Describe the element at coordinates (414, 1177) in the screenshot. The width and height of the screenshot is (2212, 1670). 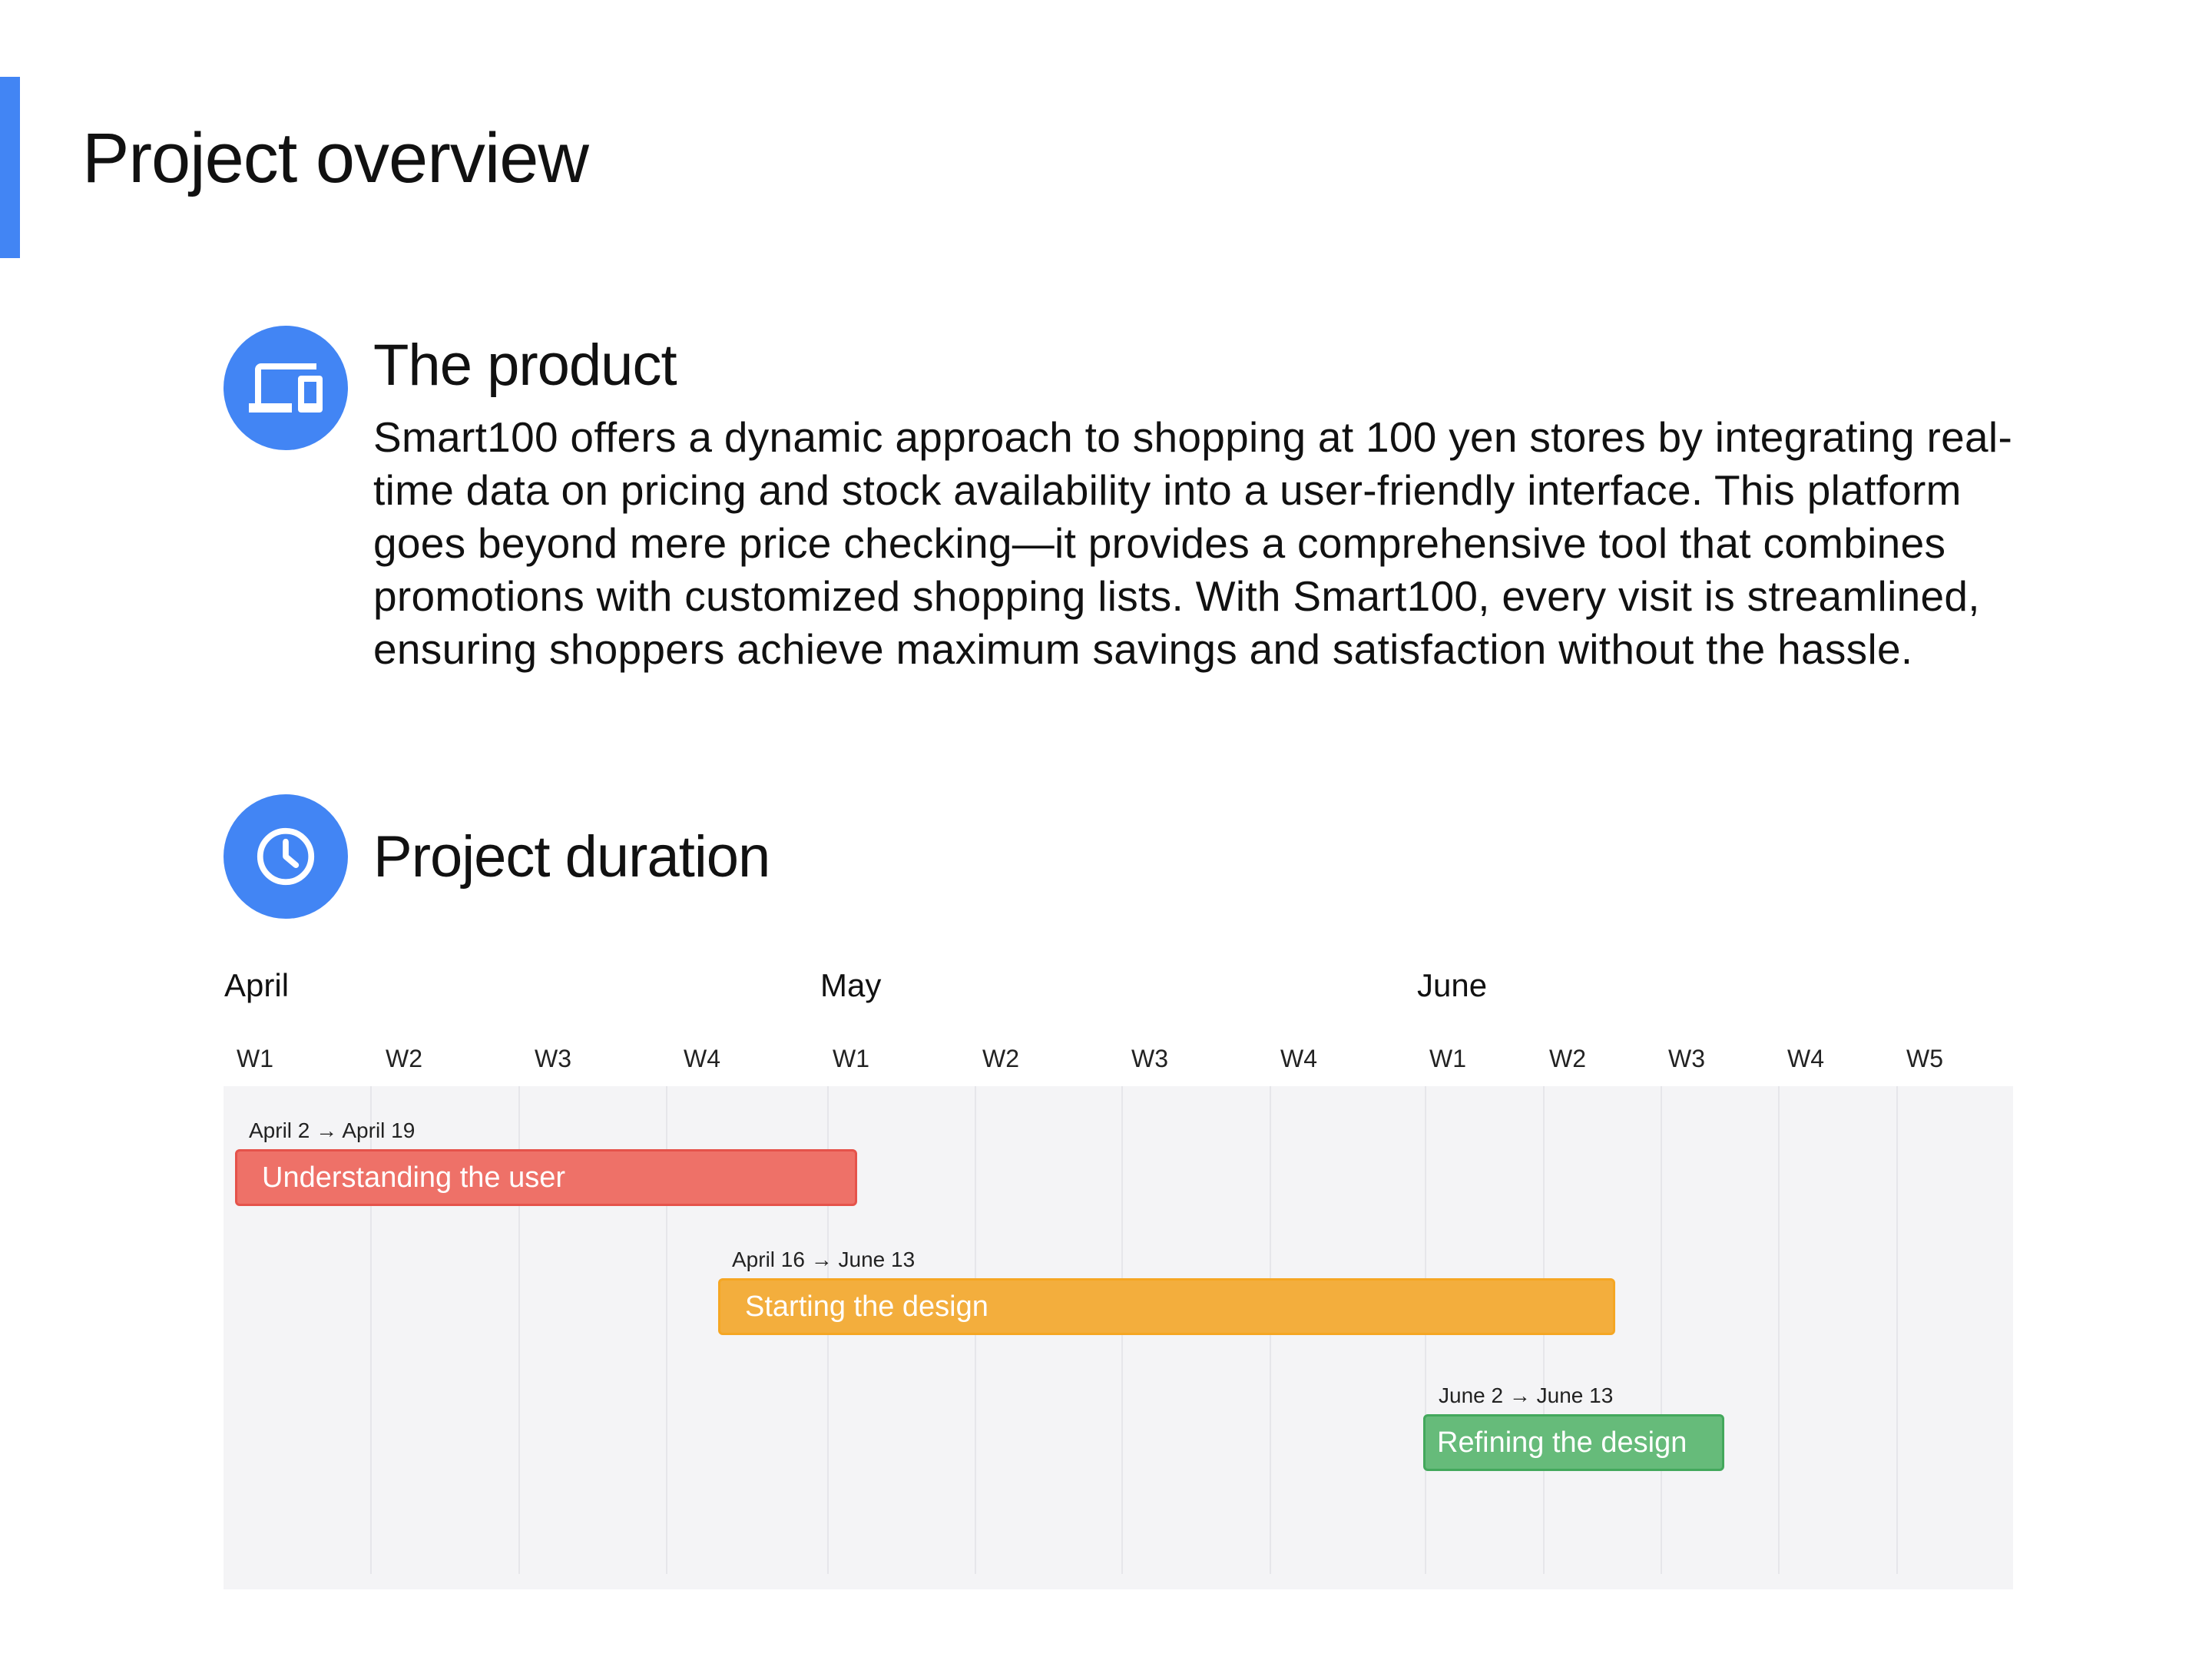
I see `task-label: Understanding the user` at that location.